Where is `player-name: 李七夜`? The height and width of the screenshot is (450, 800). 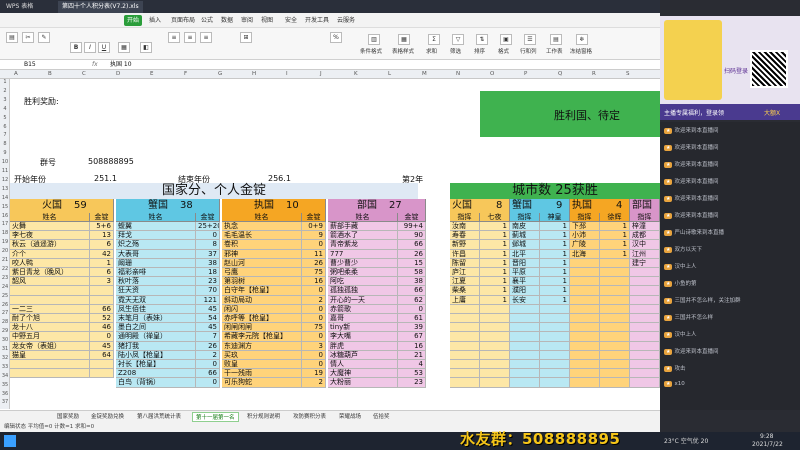 player-name: 李七夜 is located at coordinates (50, 236).